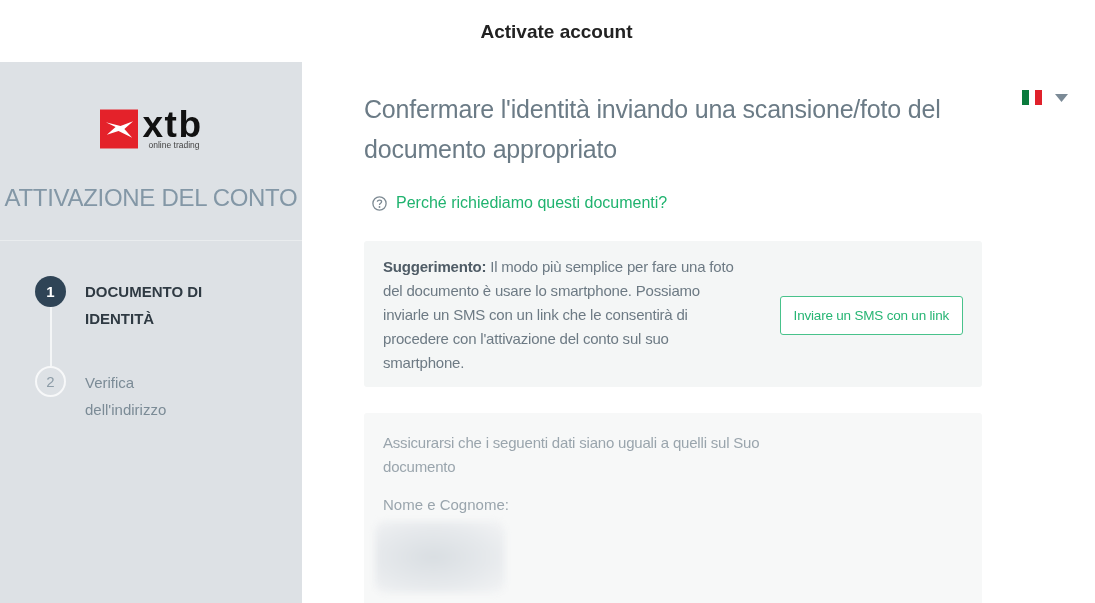  Describe the element at coordinates (572, 455) in the screenshot. I see `details-intro: Assicurarsi che i seguenti dati siano uguali a quelli sul Suo documento` at that location.